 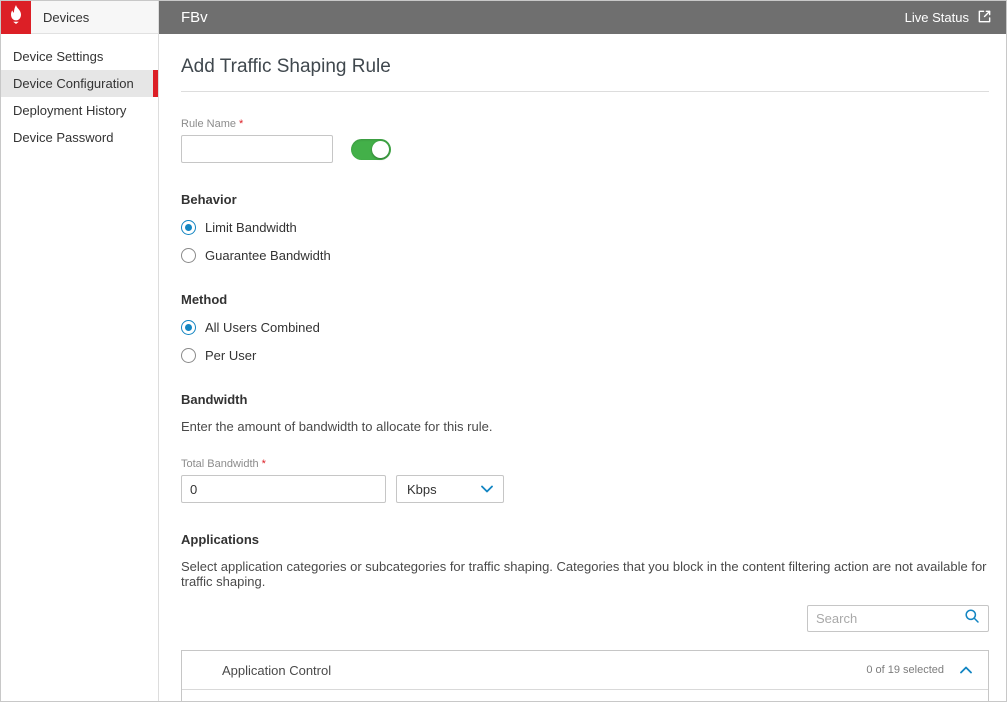 I want to click on sidebar-item-device-password: Device Password, so click(x=79, y=137).